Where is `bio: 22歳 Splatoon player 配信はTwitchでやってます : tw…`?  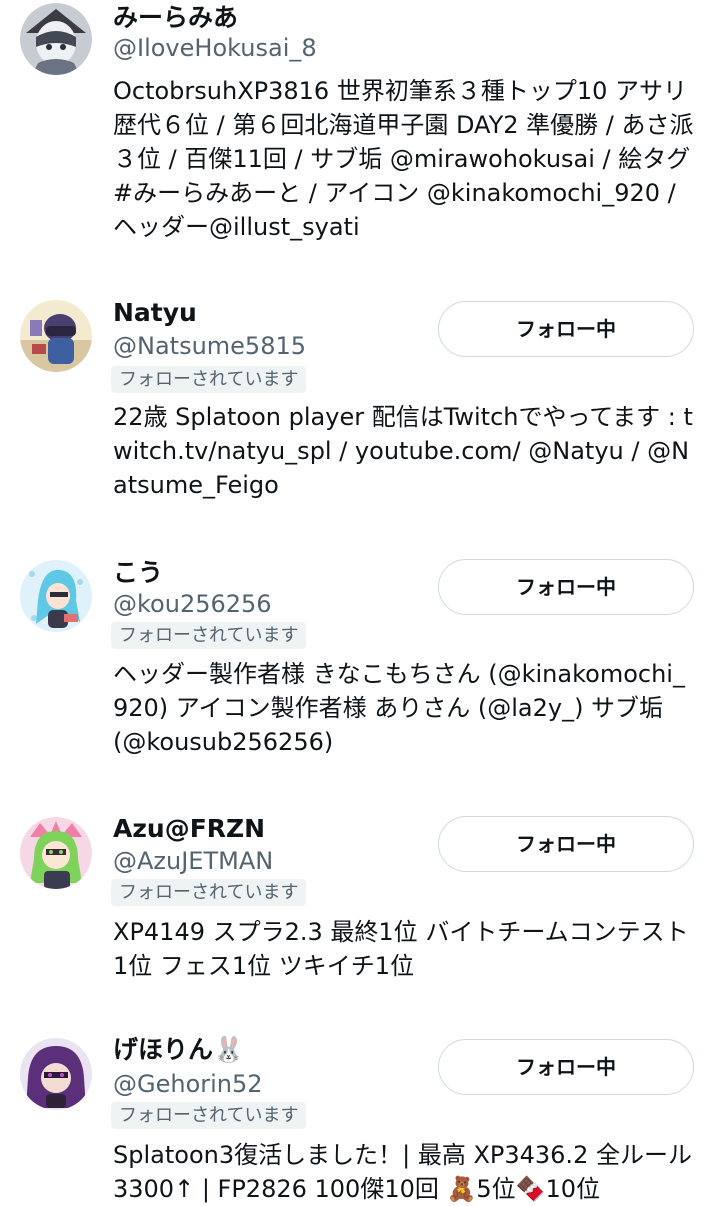
bio: 22歳 Splatoon player 配信はTwitchでやってます : tw… is located at coordinates (403, 451).